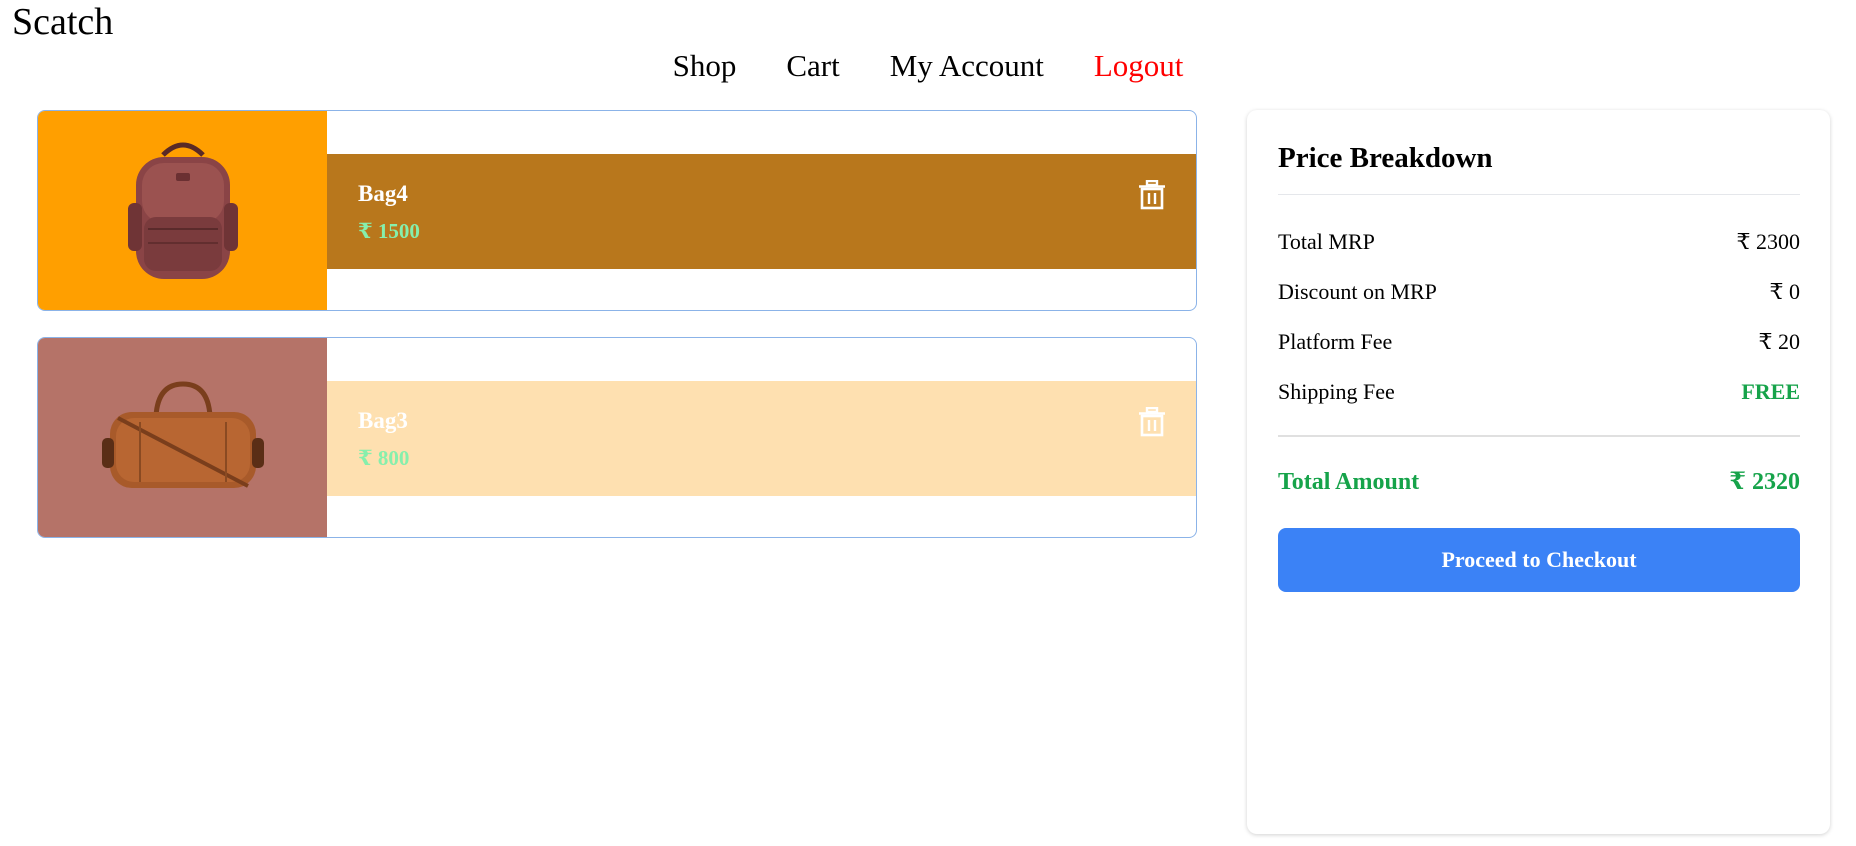 The width and height of the screenshot is (1856, 846). What do you see at coordinates (1539, 242) in the screenshot?
I see `price-row-total-mrp: Total MRP ₹ 2300` at bounding box center [1539, 242].